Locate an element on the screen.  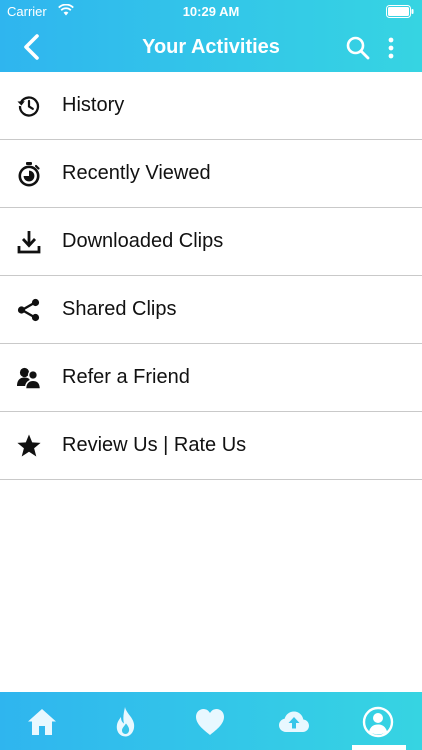
star-icon is located at coordinates (29, 445).